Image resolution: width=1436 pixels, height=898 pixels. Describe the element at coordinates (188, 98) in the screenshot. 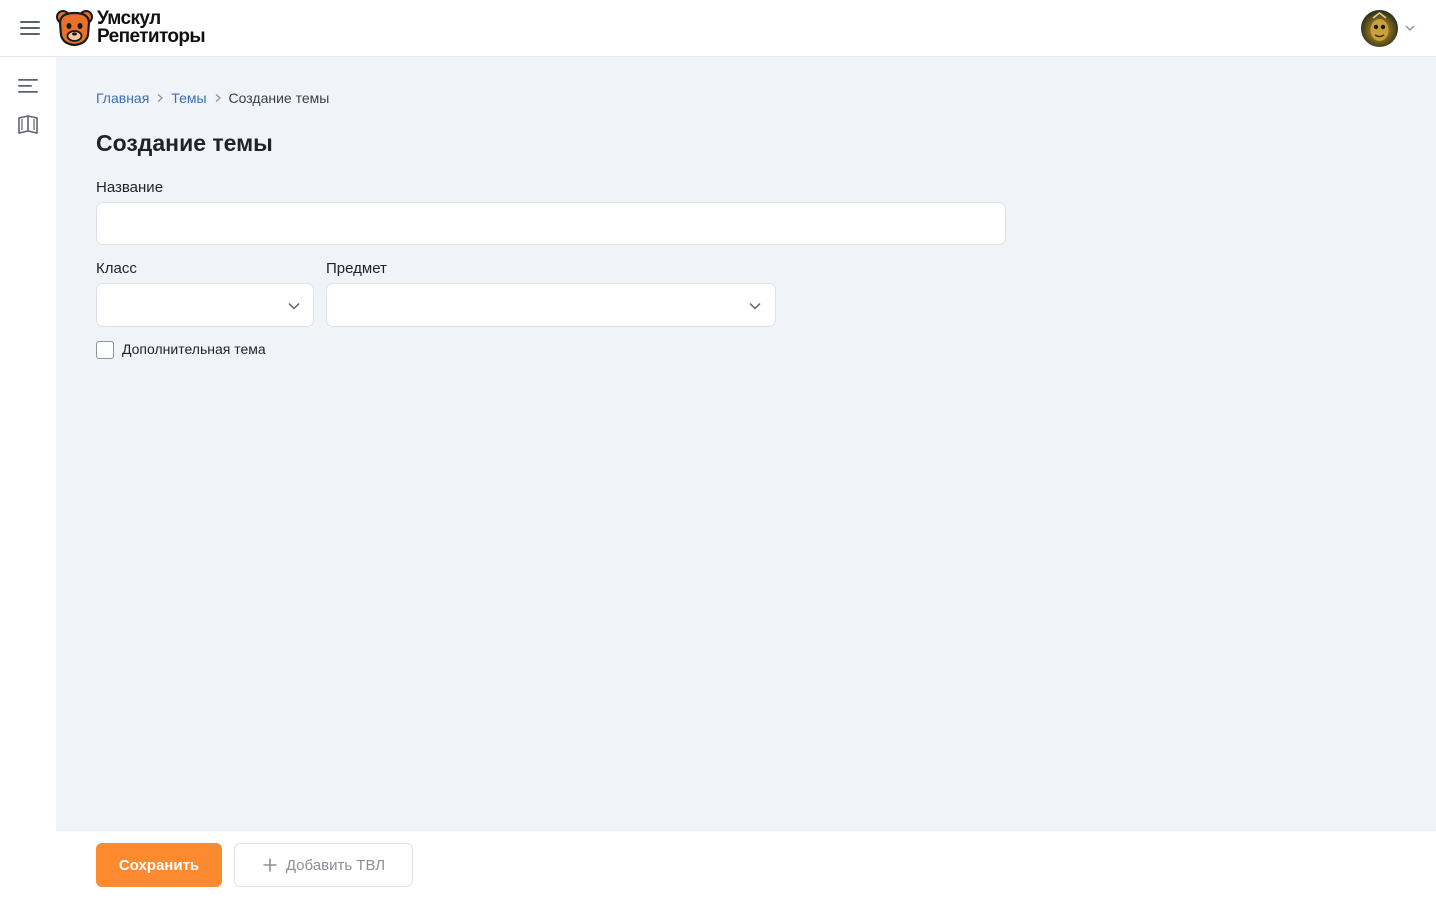

I see `breadcrumb-topics: Темы` at that location.